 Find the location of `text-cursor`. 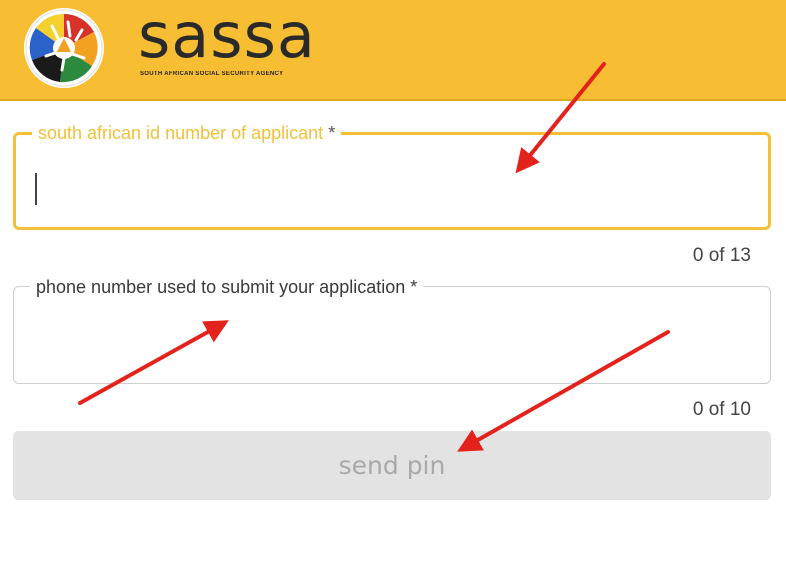

text-cursor is located at coordinates (36, 189).